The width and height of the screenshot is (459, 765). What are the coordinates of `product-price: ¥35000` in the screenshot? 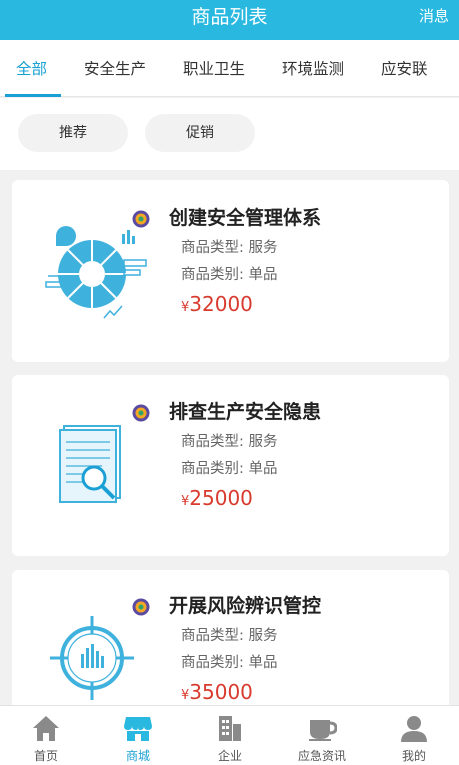 It's located at (217, 692).